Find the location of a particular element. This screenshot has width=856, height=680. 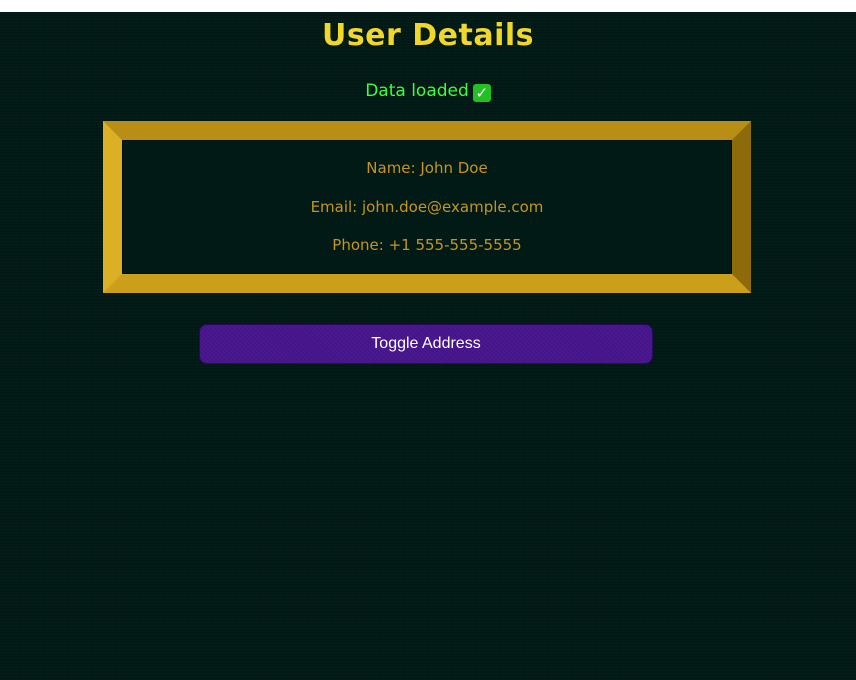

status-text: Data loaded is located at coordinates (417, 91).